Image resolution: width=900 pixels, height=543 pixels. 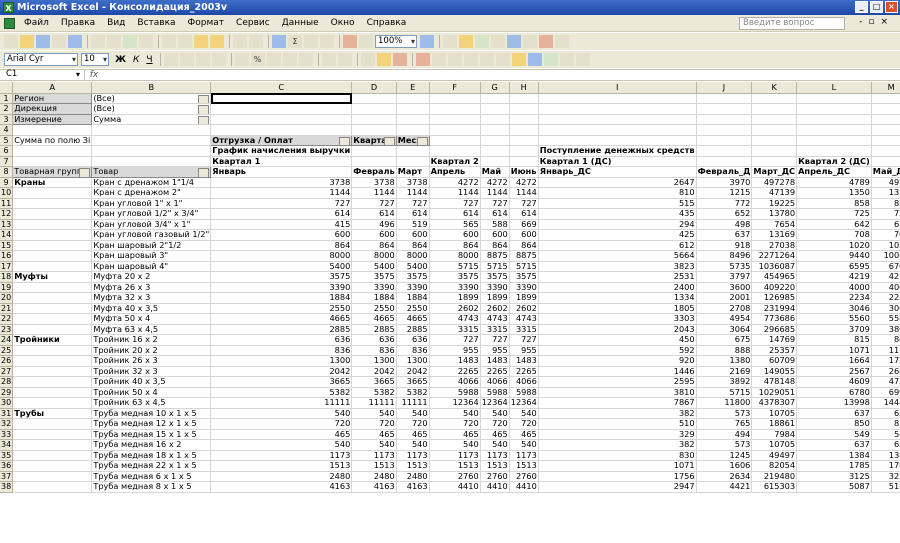 What do you see at coordinates (495, 403) in the screenshot?
I see `cell: 12364` at bounding box center [495, 403].